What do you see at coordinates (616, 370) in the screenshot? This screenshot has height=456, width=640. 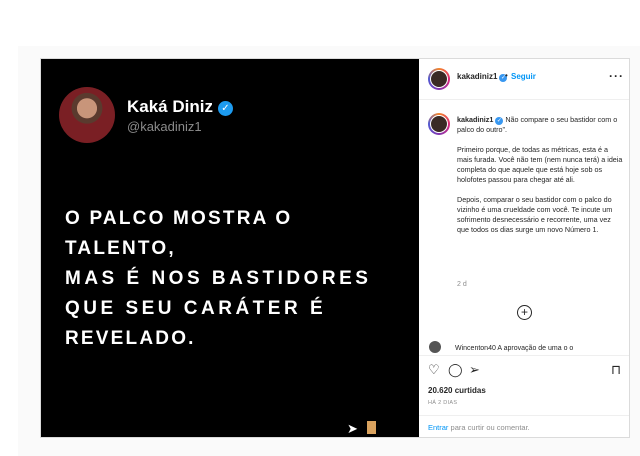 I see `bookmark-icon: ⊓` at bounding box center [616, 370].